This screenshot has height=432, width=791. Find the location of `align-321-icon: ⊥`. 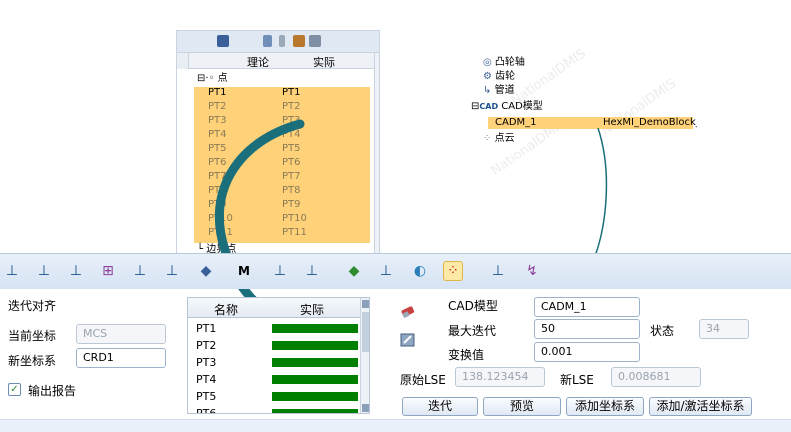

align-321-icon: ⊥ is located at coordinates (12, 271).